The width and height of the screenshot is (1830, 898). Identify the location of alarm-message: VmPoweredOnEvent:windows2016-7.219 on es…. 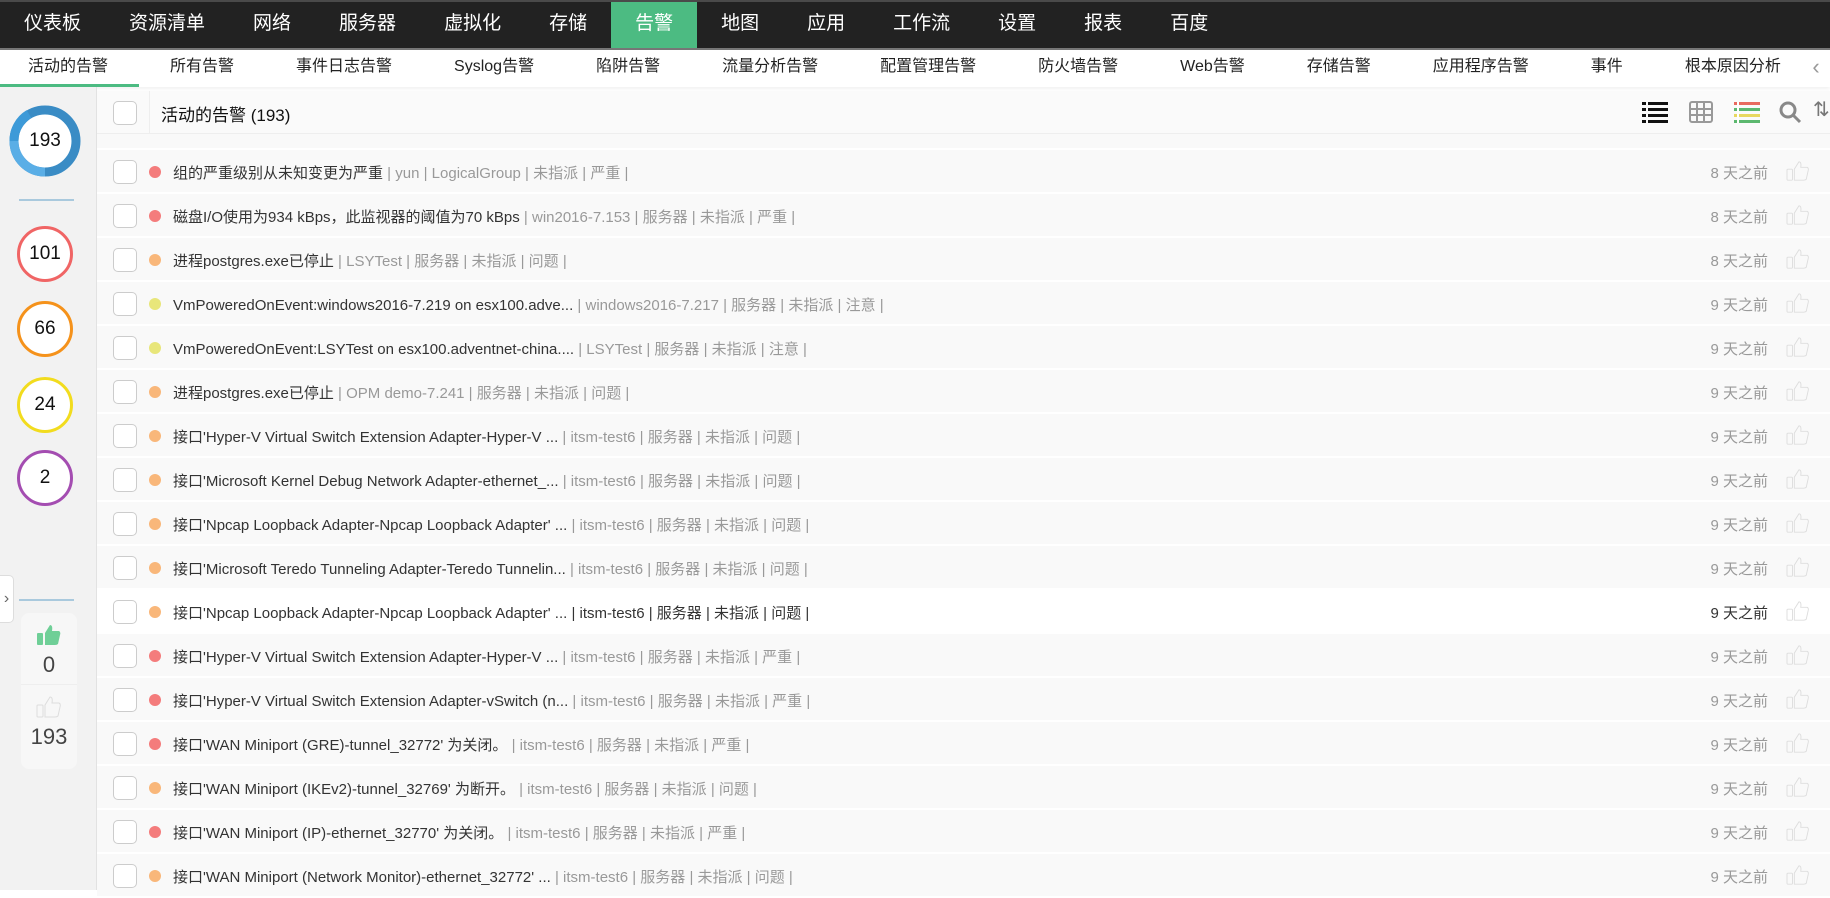
(528, 304).